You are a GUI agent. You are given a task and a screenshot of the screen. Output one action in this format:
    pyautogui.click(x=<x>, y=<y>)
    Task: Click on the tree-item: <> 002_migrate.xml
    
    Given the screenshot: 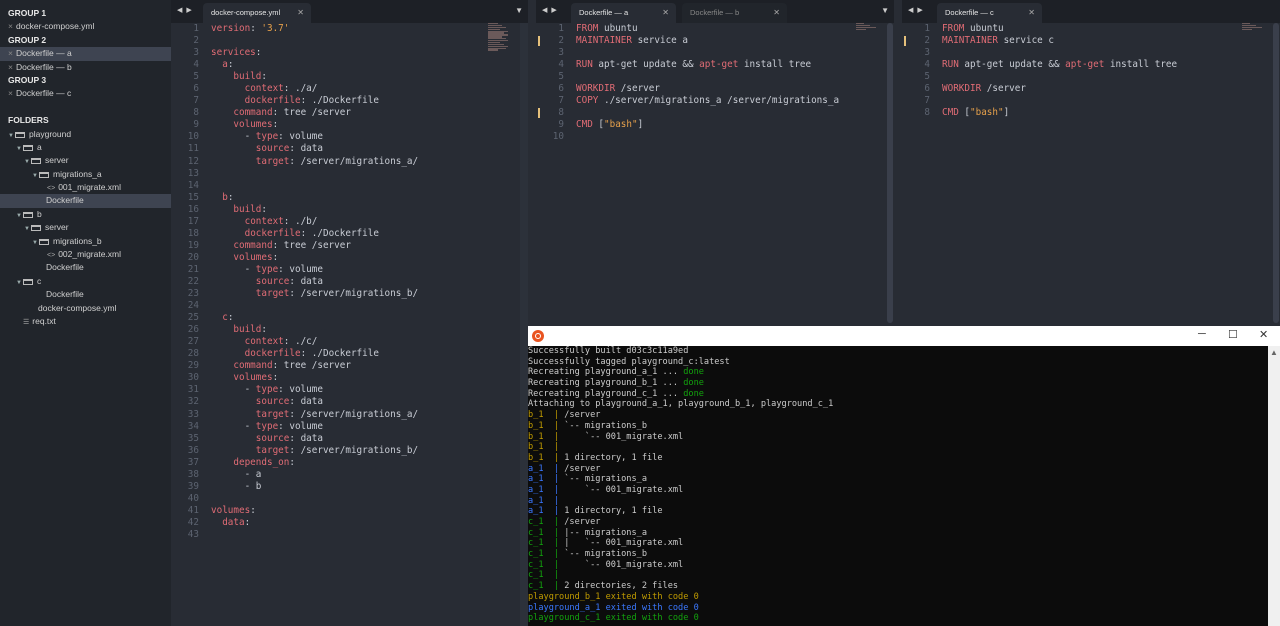 What is the action you would take?
    pyautogui.click(x=85, y=254)
    